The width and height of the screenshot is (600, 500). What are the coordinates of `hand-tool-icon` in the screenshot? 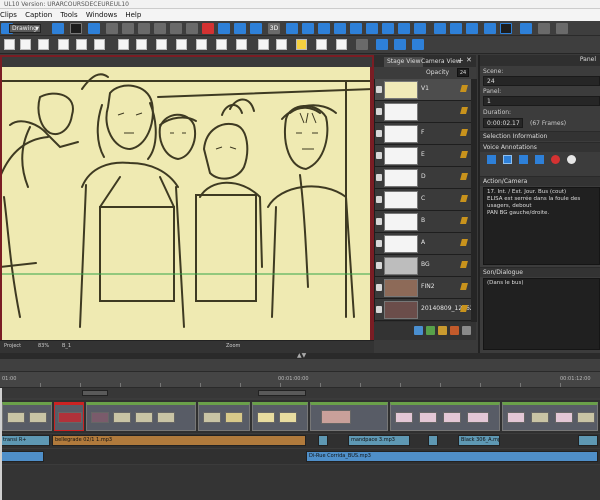 It's located at (241, 44).